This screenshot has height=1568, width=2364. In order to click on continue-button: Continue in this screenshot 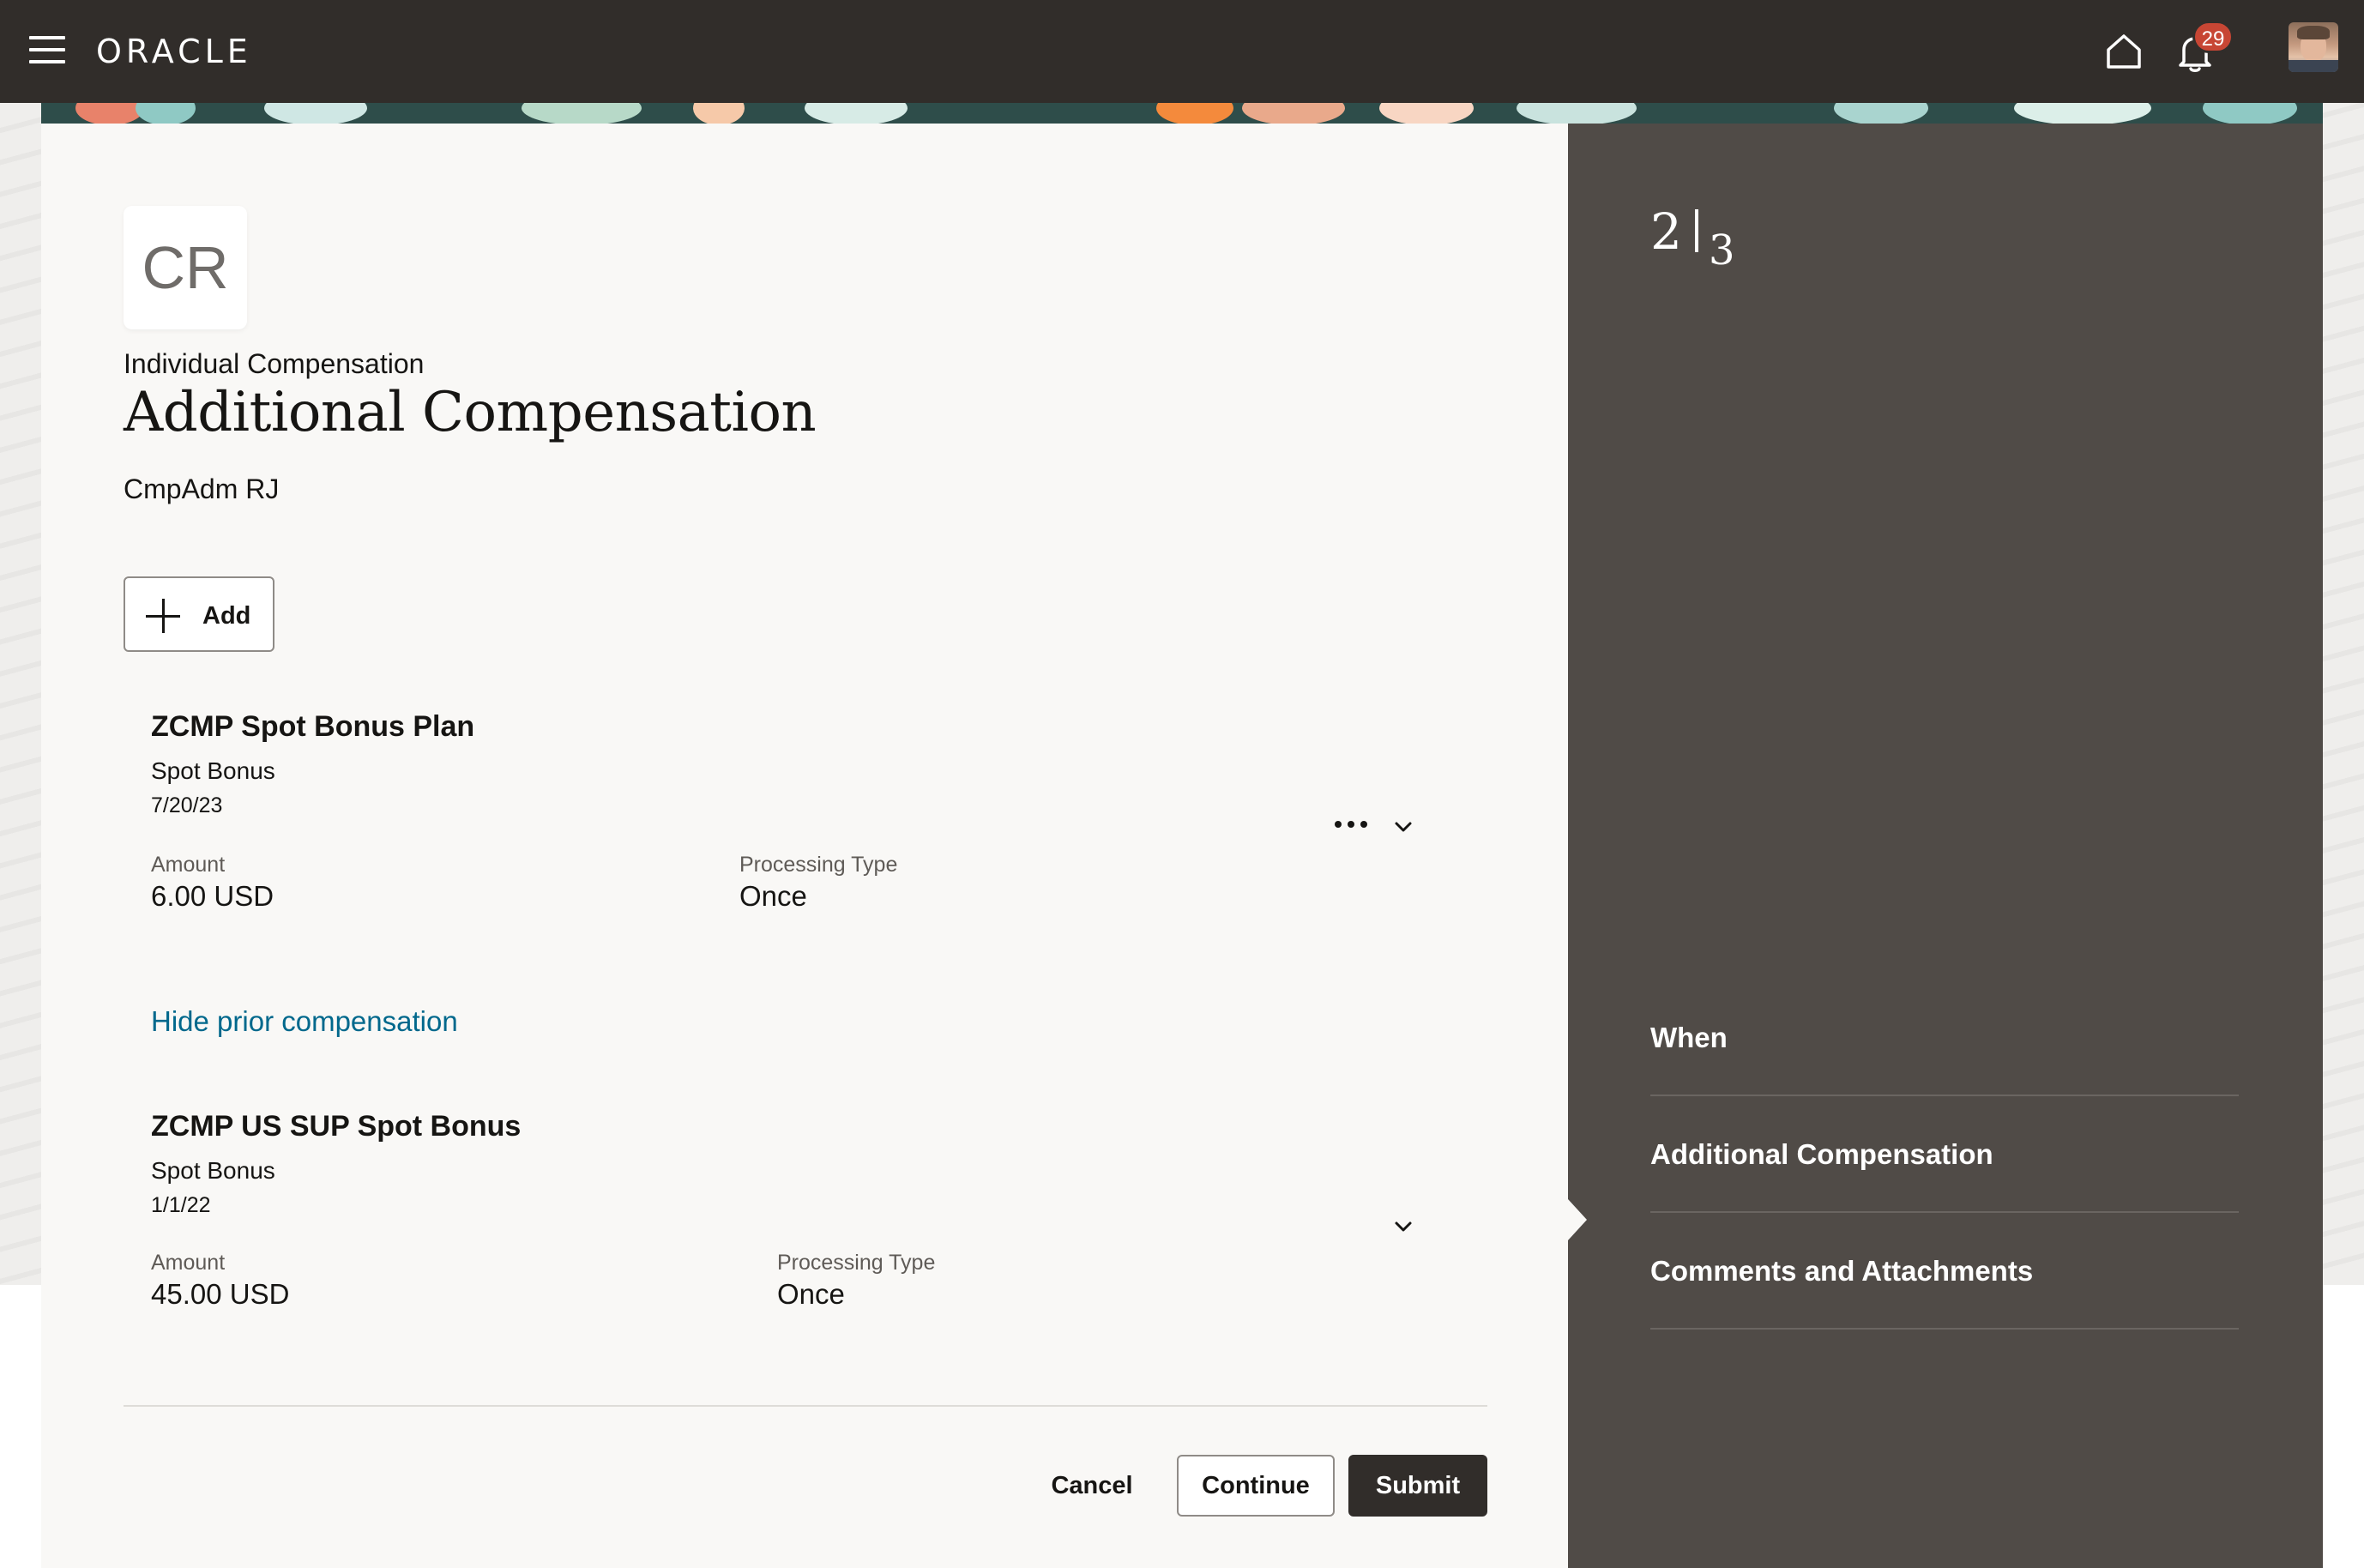, I will do `click(1256, 1486)`.